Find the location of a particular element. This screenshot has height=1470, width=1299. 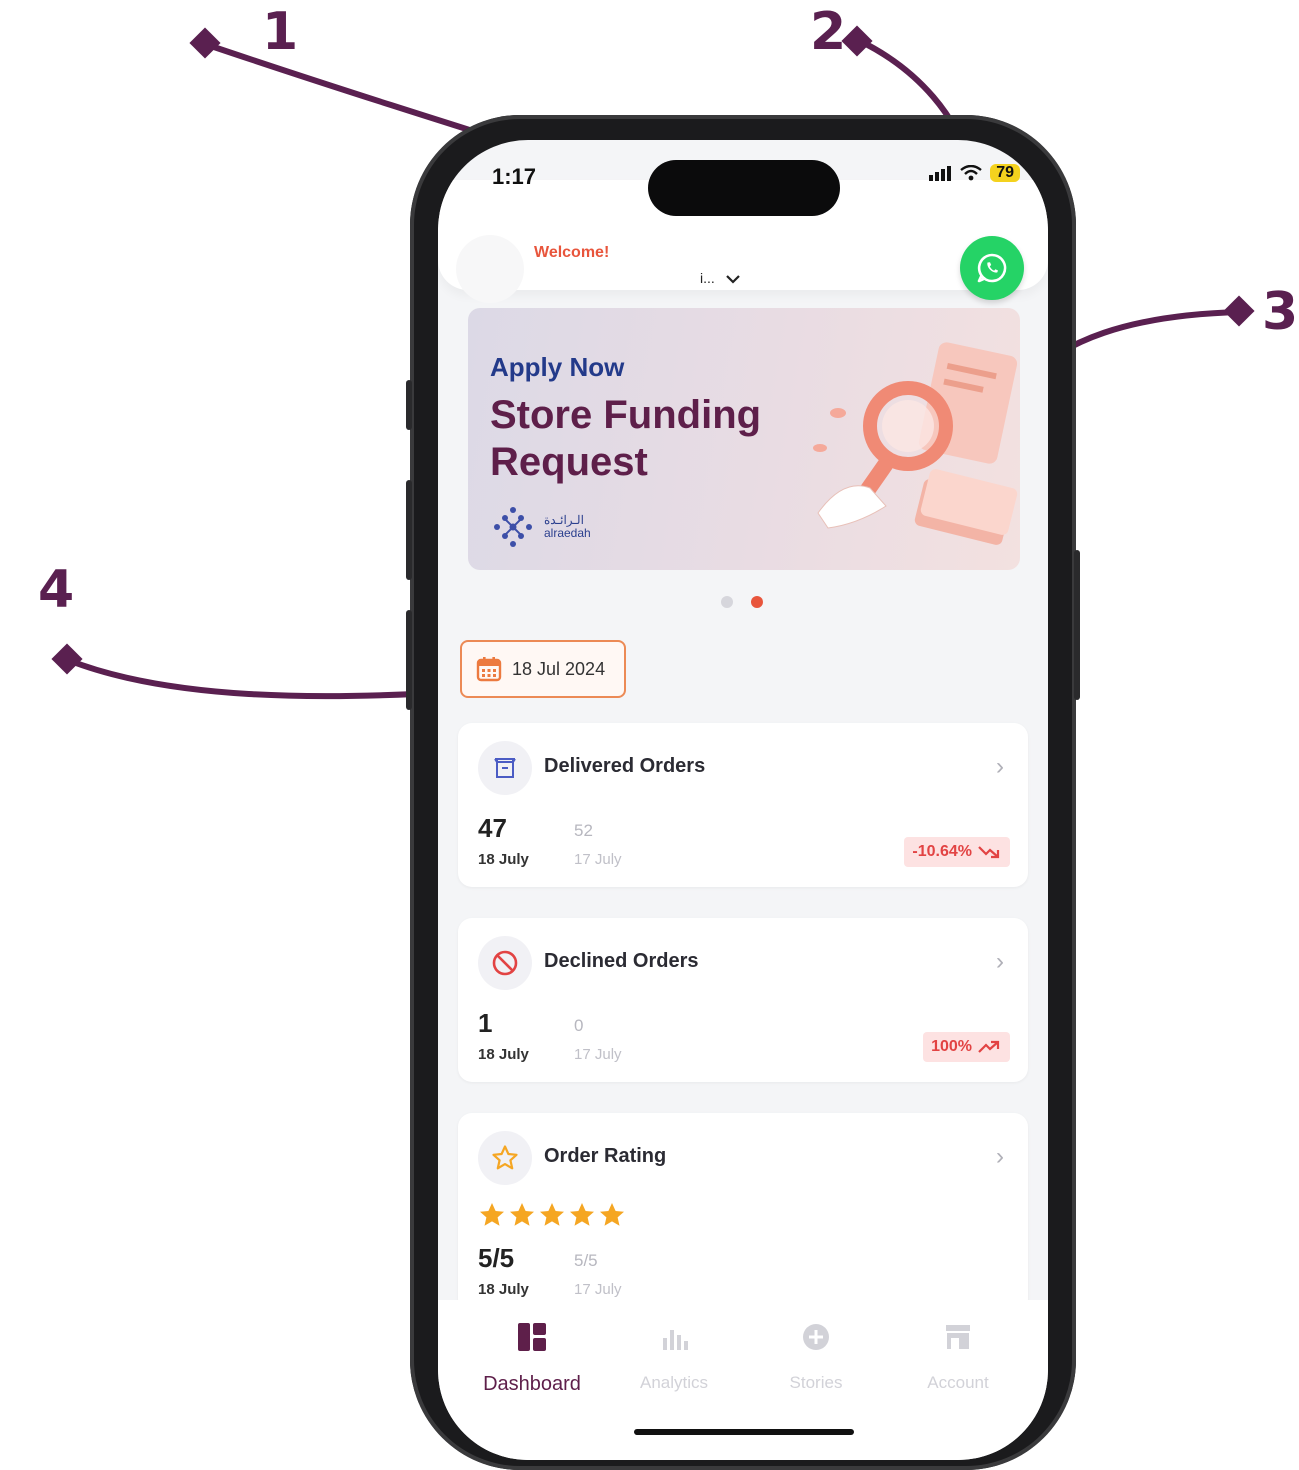

change-badge: 100% is located at coordinates (966, 1047).